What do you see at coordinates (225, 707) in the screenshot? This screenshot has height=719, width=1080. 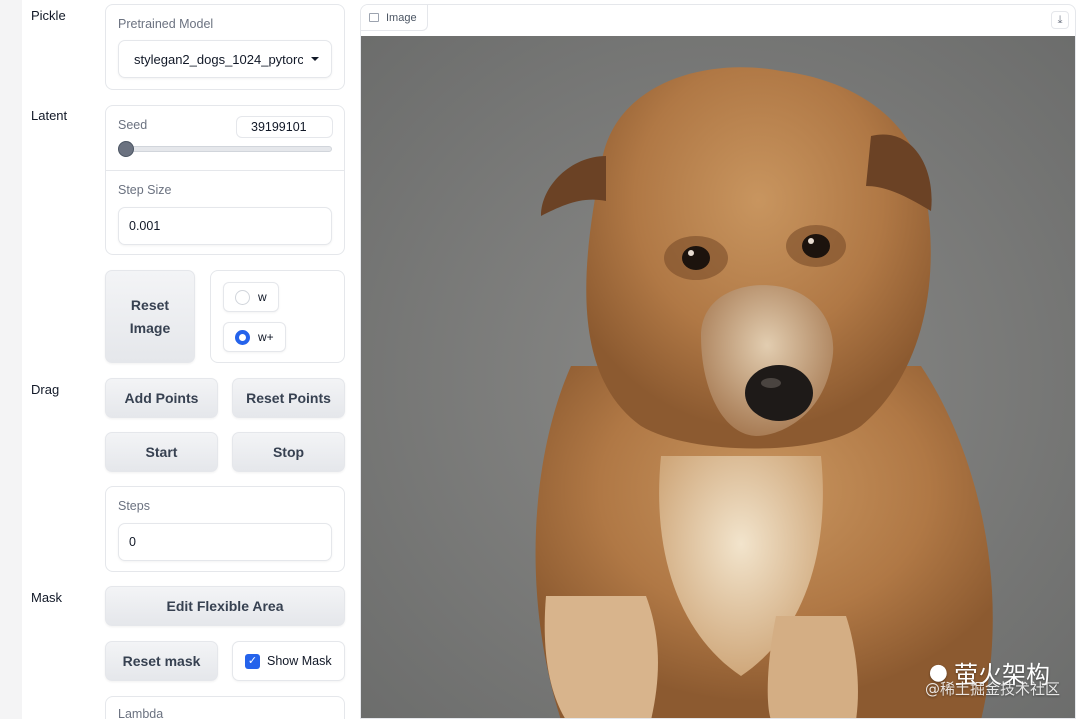 I see `lambda-block: Lambda` at bounding box center [225, 707].